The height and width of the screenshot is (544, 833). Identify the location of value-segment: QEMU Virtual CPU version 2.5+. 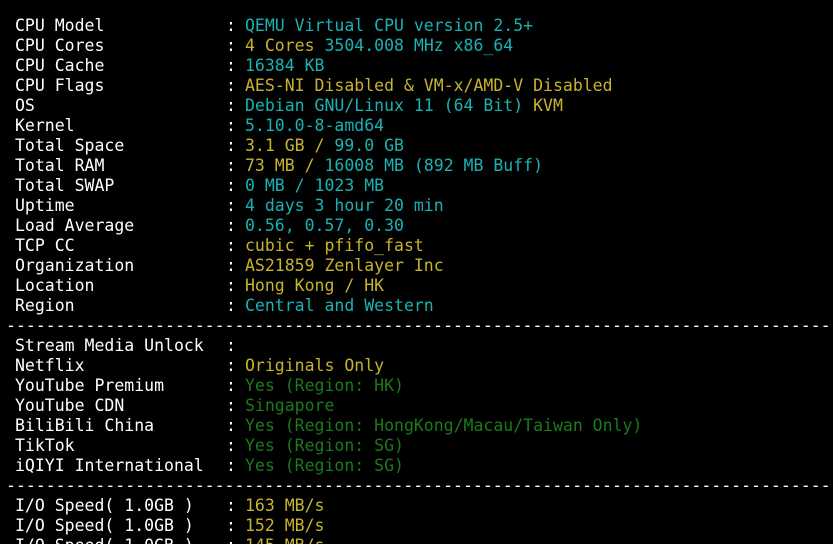
(389, 25).